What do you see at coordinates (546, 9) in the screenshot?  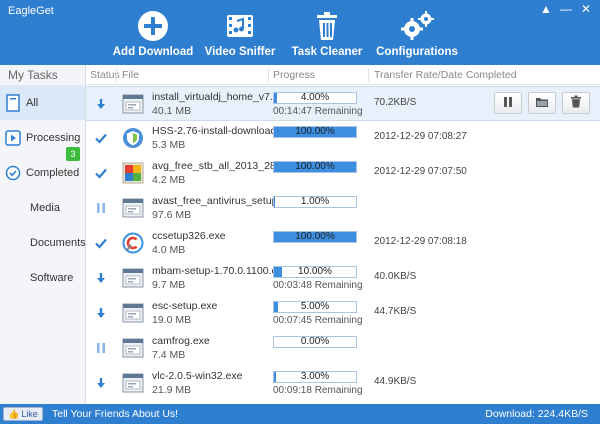 I see `restore-icon: ▲` at bounding box center [546, 9].